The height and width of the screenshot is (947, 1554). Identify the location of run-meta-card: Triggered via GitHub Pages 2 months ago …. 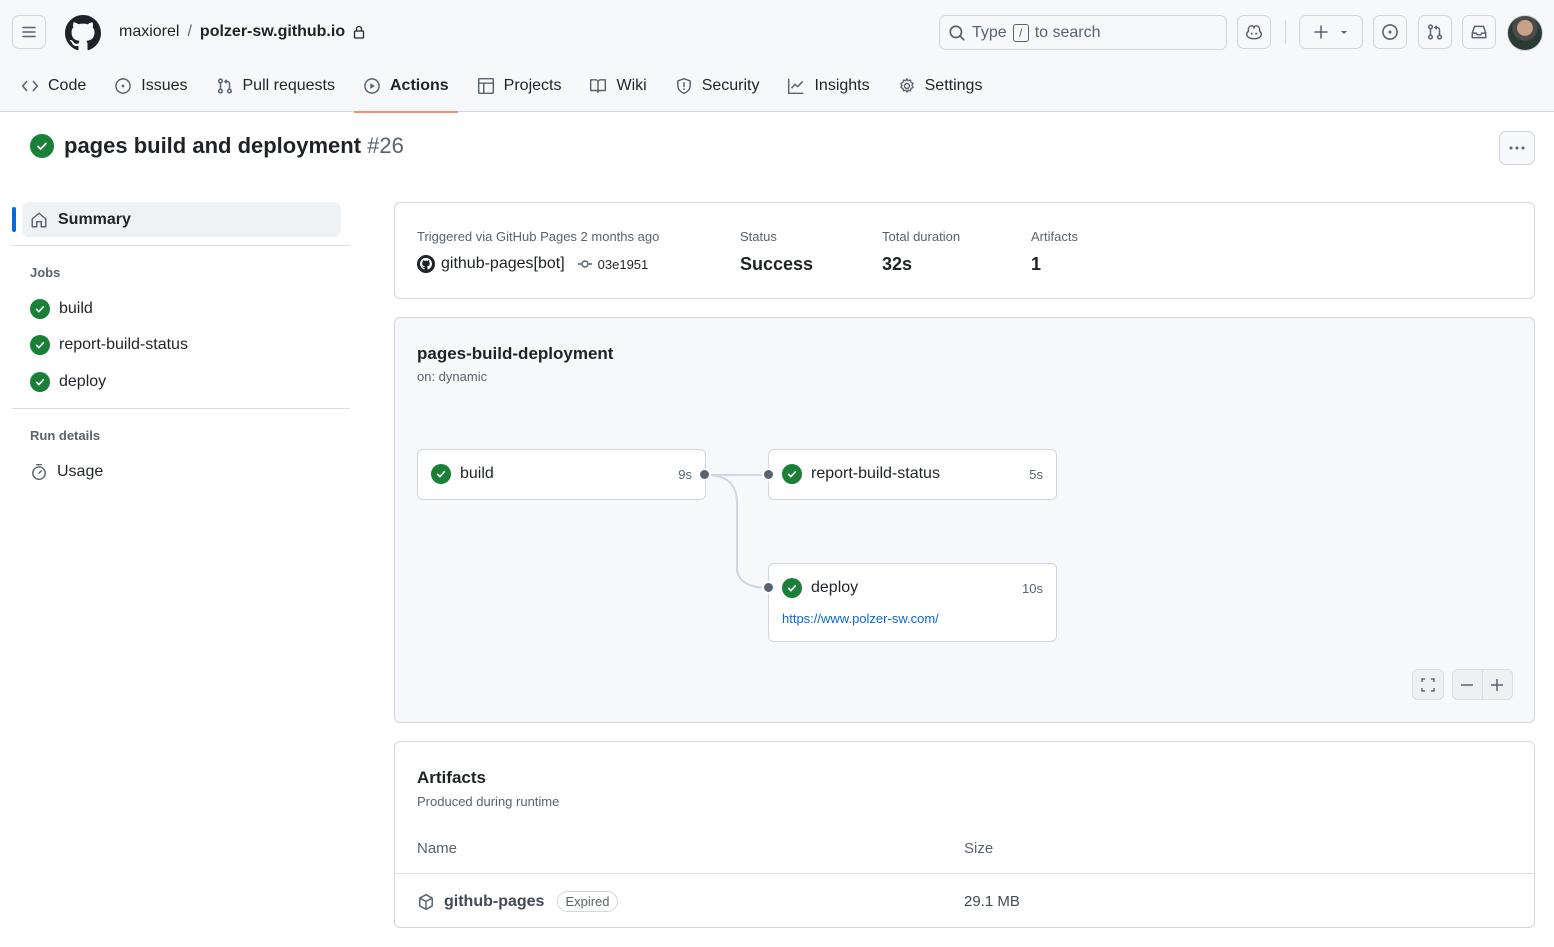
(964, 250).